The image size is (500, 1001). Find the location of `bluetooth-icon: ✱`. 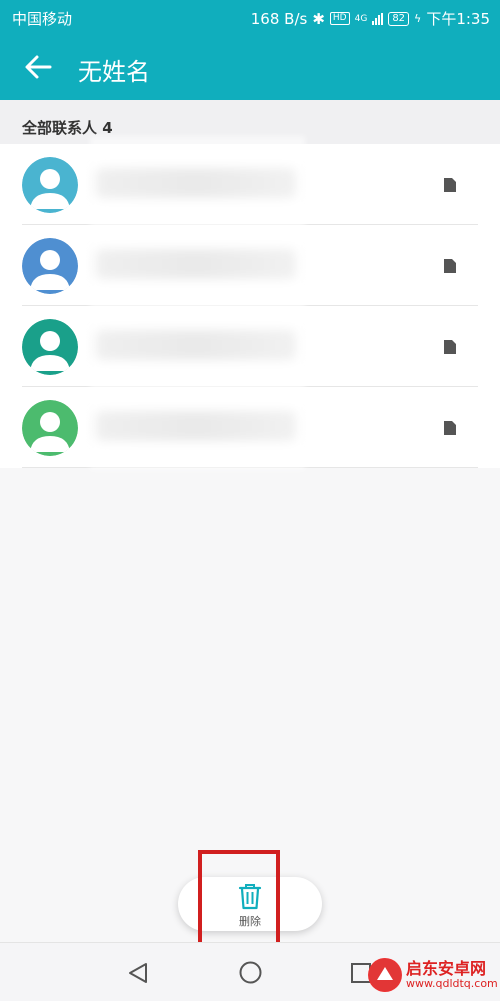

bluetooth-icon: ✱ is located at coordinates (318, 18).